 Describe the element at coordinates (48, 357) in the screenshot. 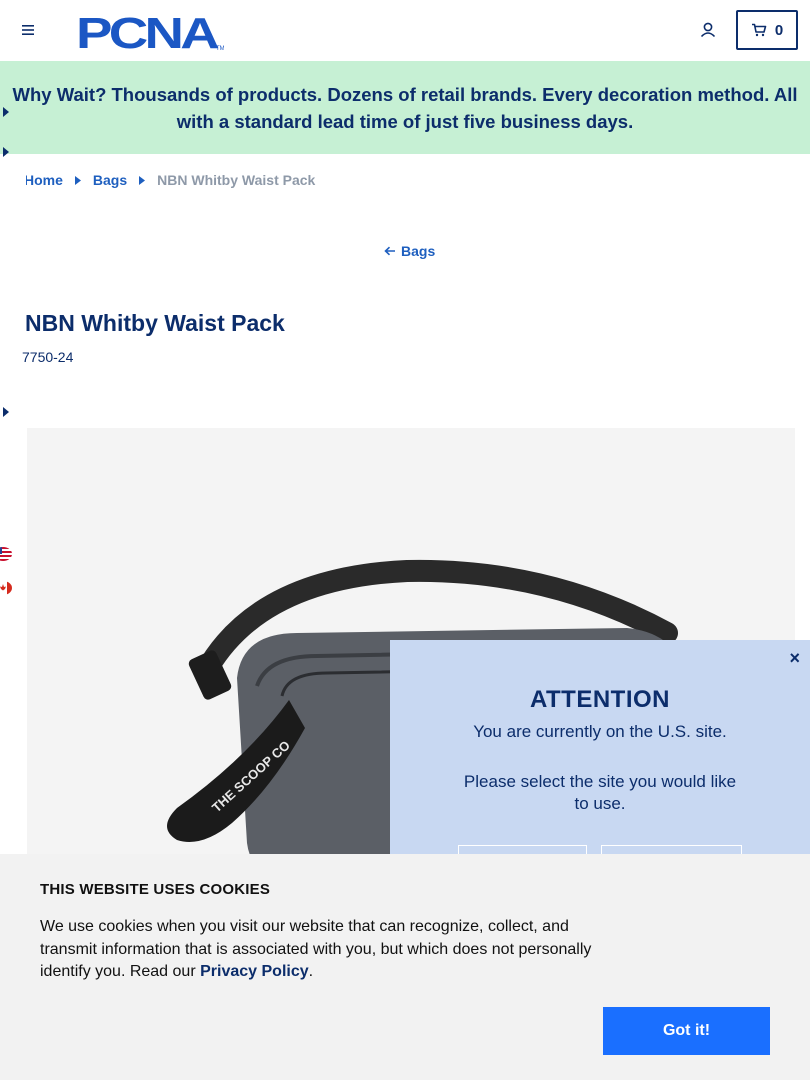

I see `product-sku: 7750-24` at that location.